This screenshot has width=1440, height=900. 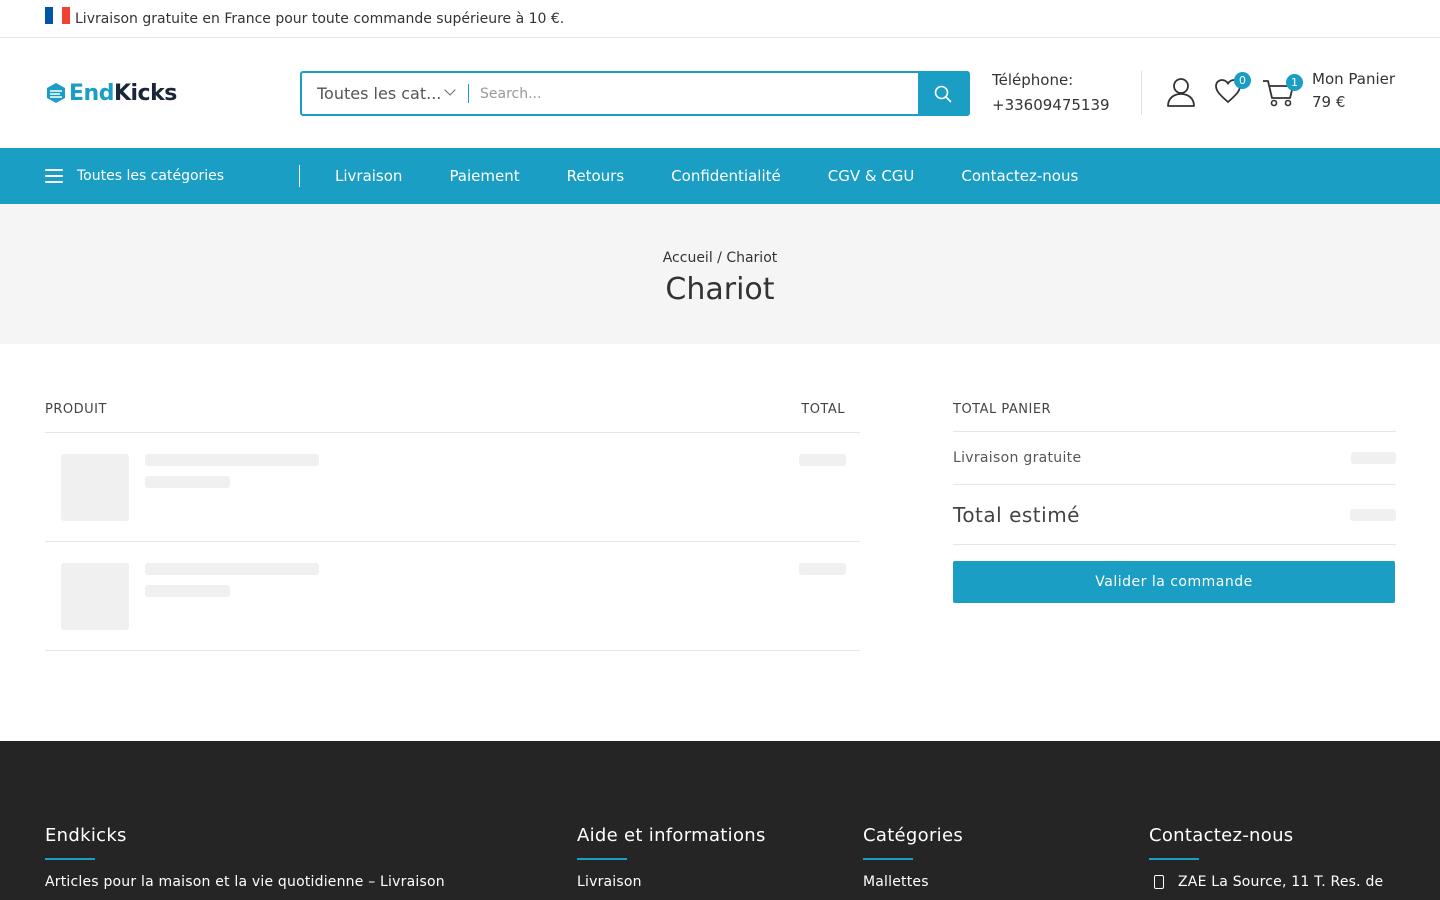 What do you see at coordinates (671, 835) in the screenshot?
I see `footer-help-title: Aide et informations` at bounding box center [671, 835].